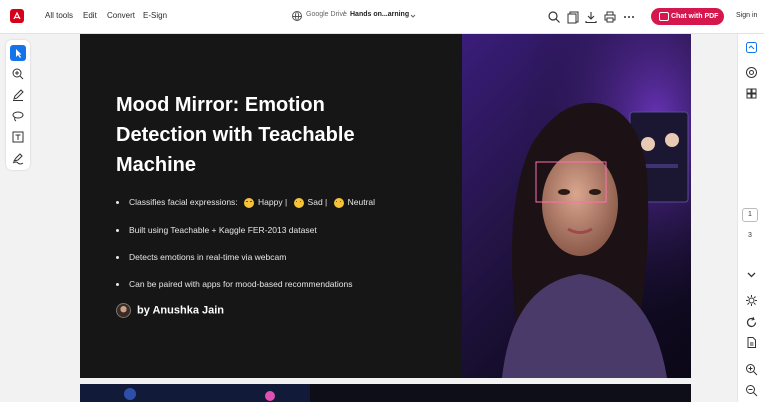  Describe the element at coordinates (751, 72) in the screenshot. I see `comments-icon` at that location.